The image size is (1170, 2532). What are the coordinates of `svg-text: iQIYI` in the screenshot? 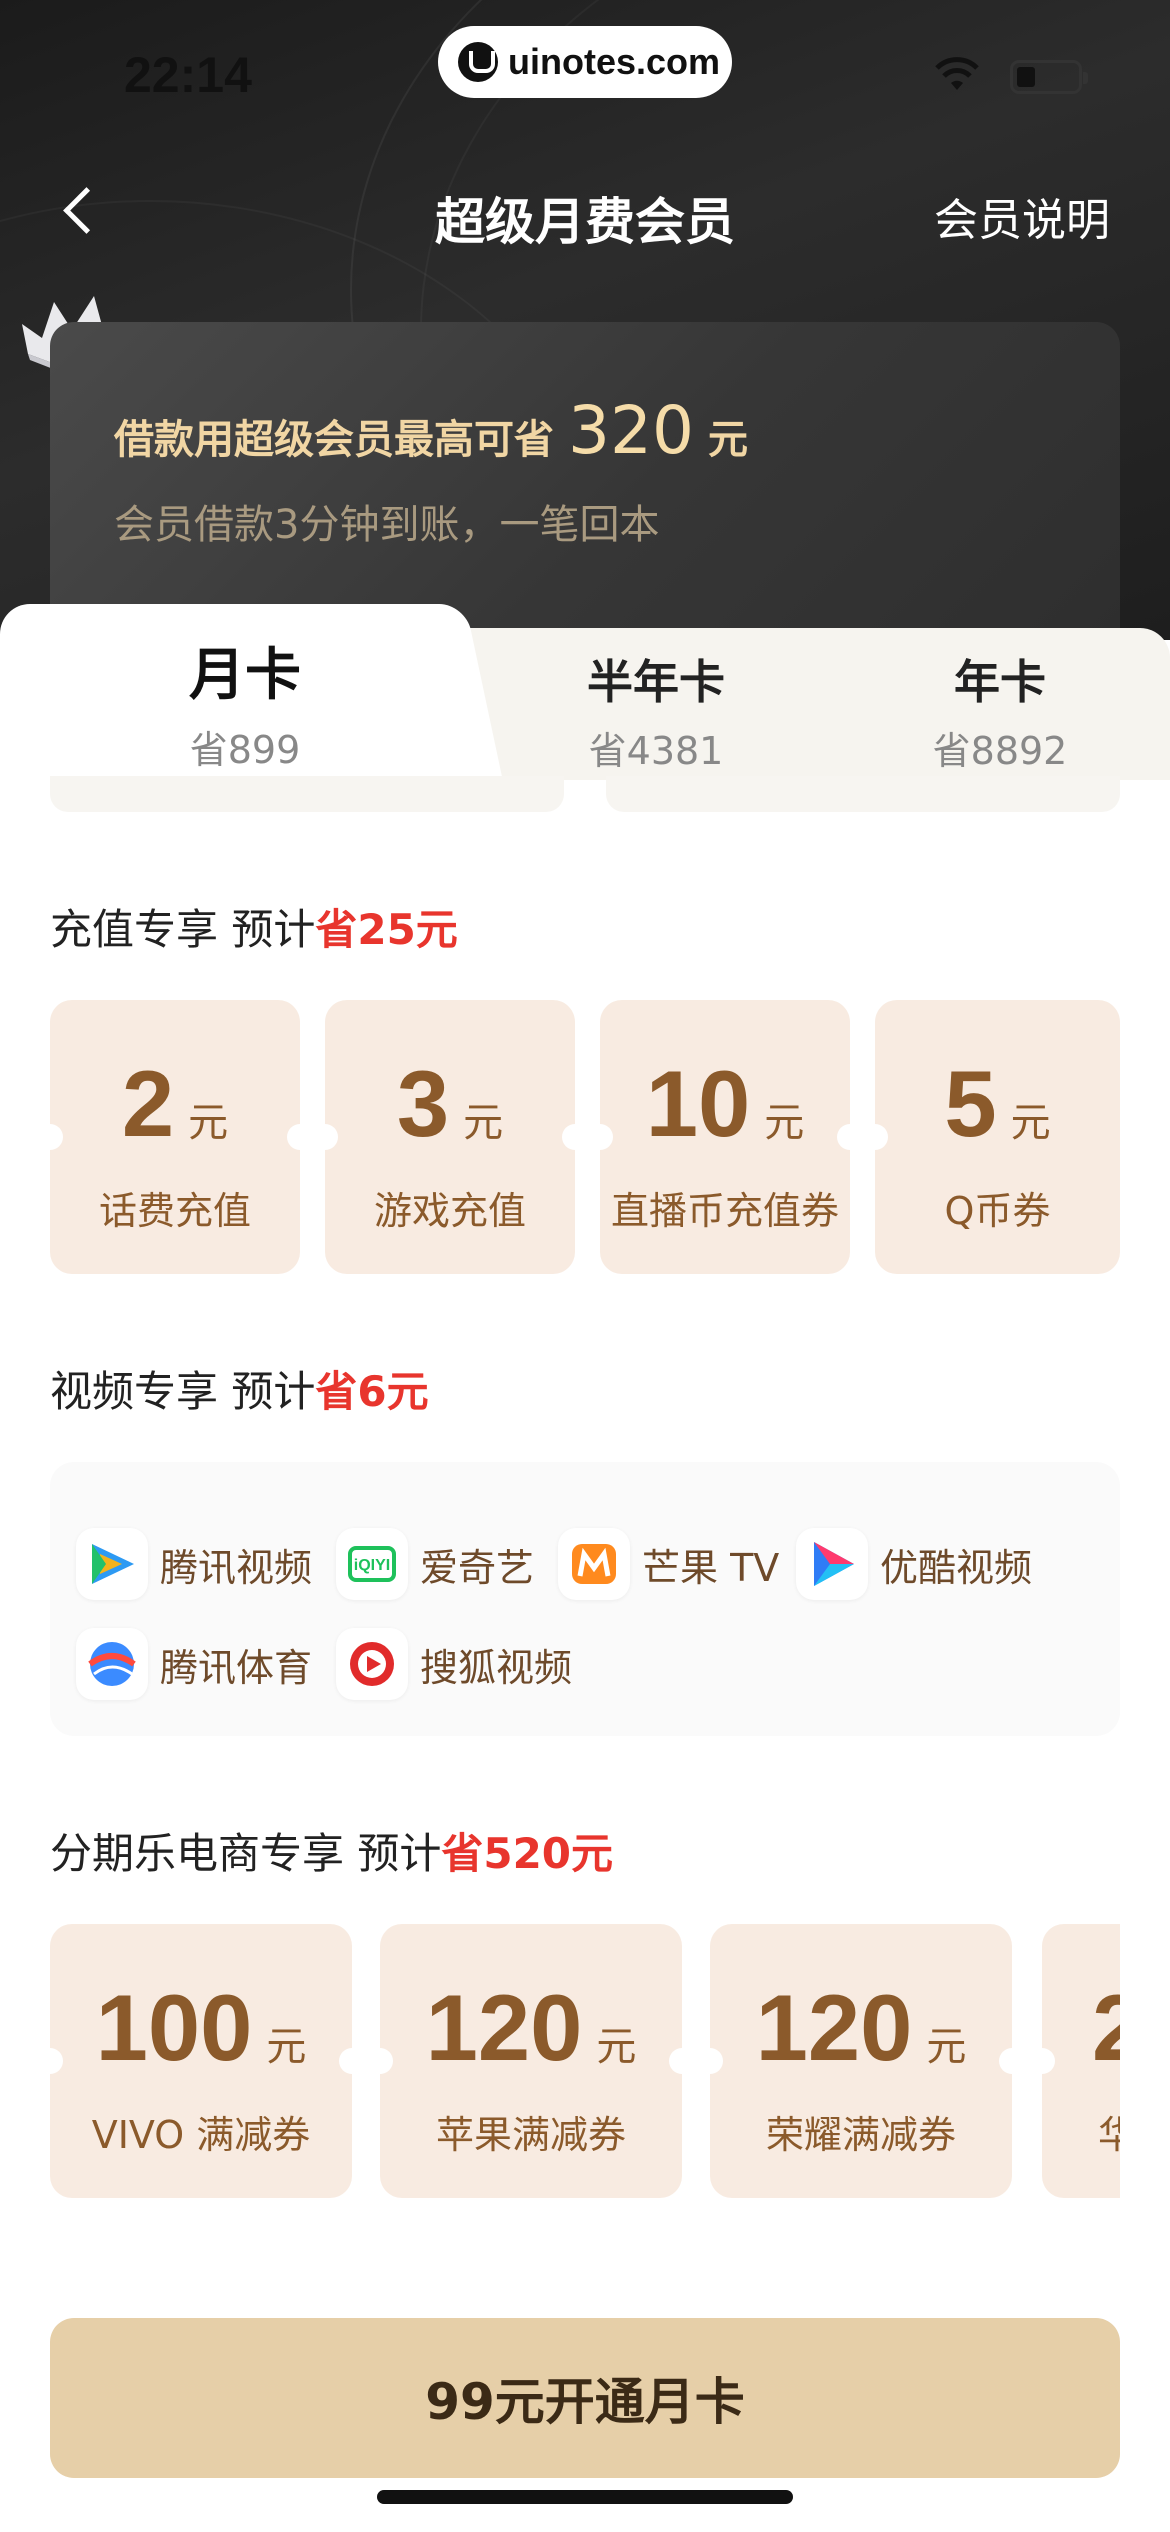 It's located at (372, 1565).